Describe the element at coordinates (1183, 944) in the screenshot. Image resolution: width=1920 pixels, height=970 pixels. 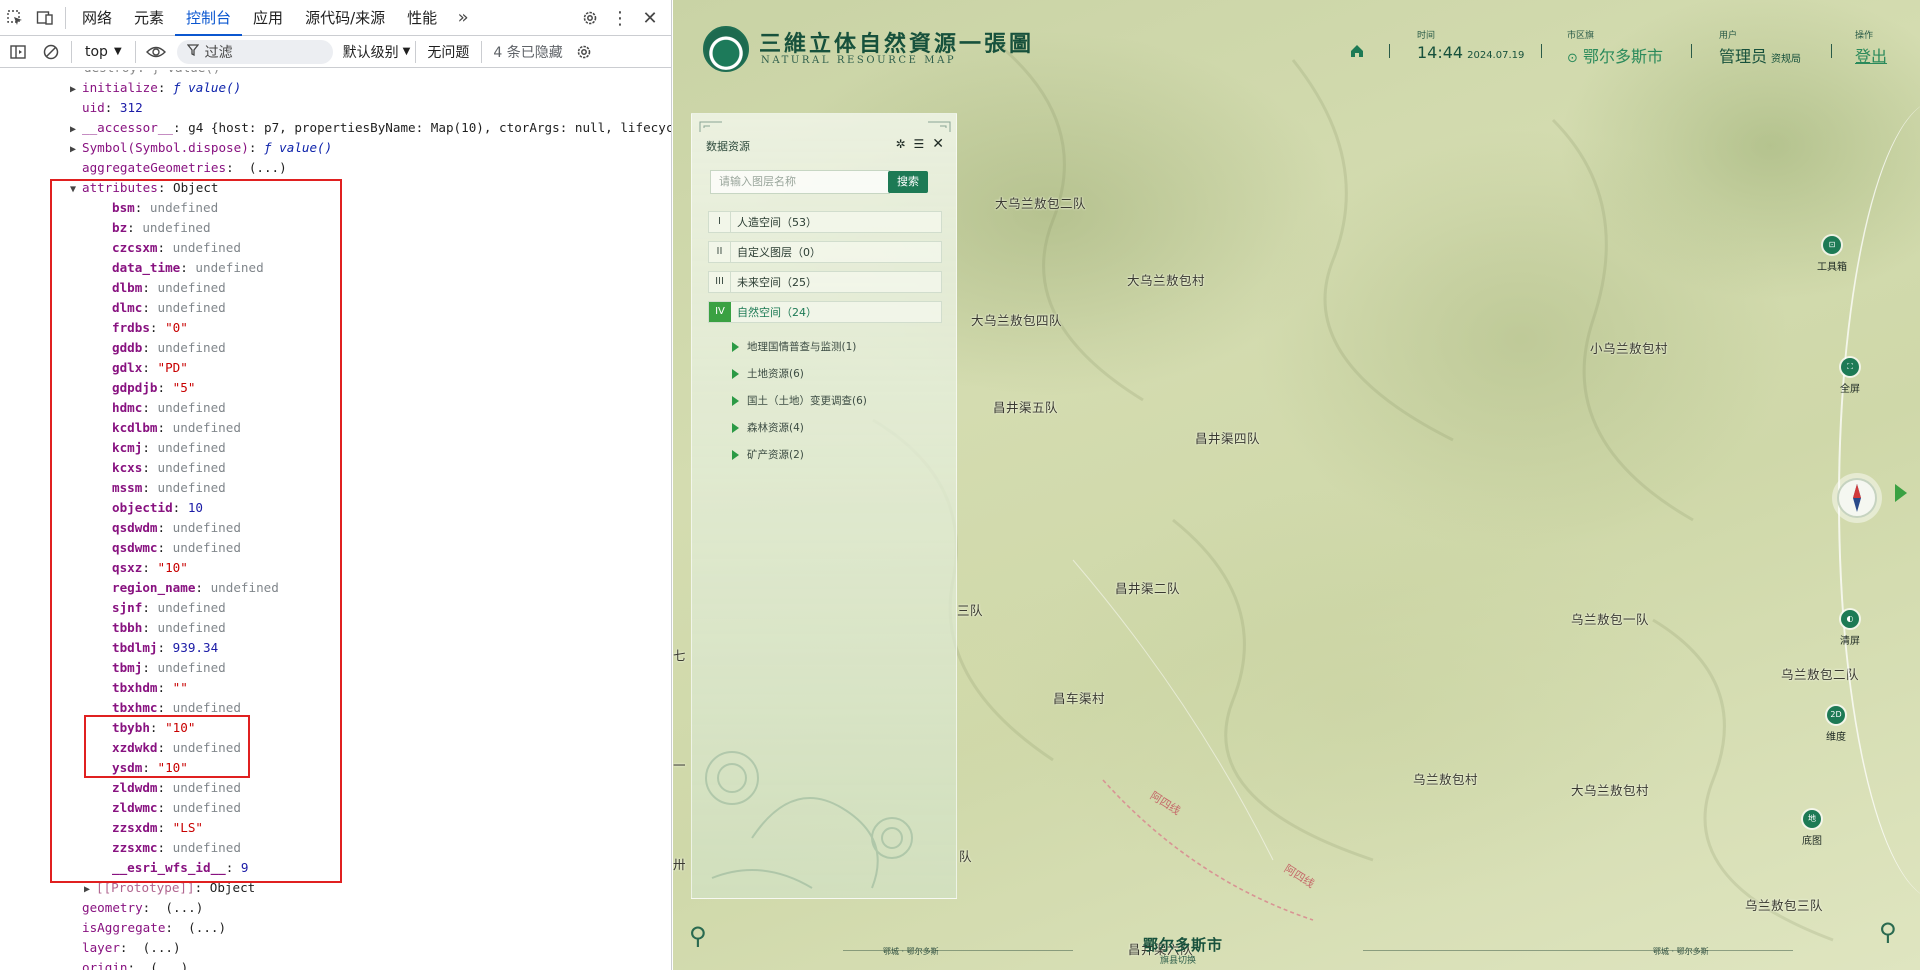
I see `current-region-title: 鄂尔多斯市` at that location.